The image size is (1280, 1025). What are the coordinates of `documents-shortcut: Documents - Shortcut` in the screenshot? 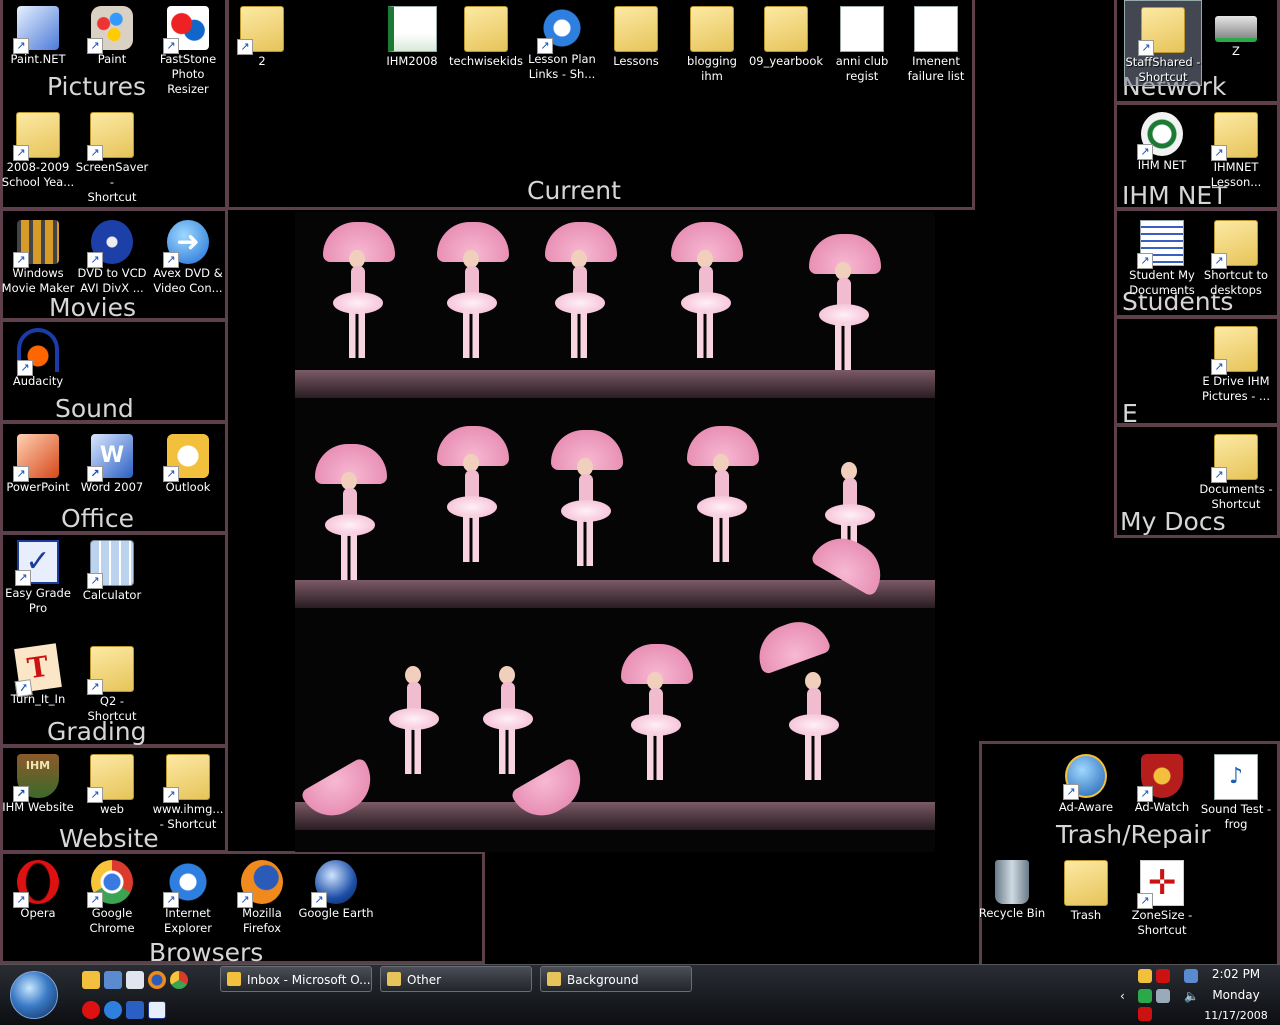 It's located at (1236, 470).